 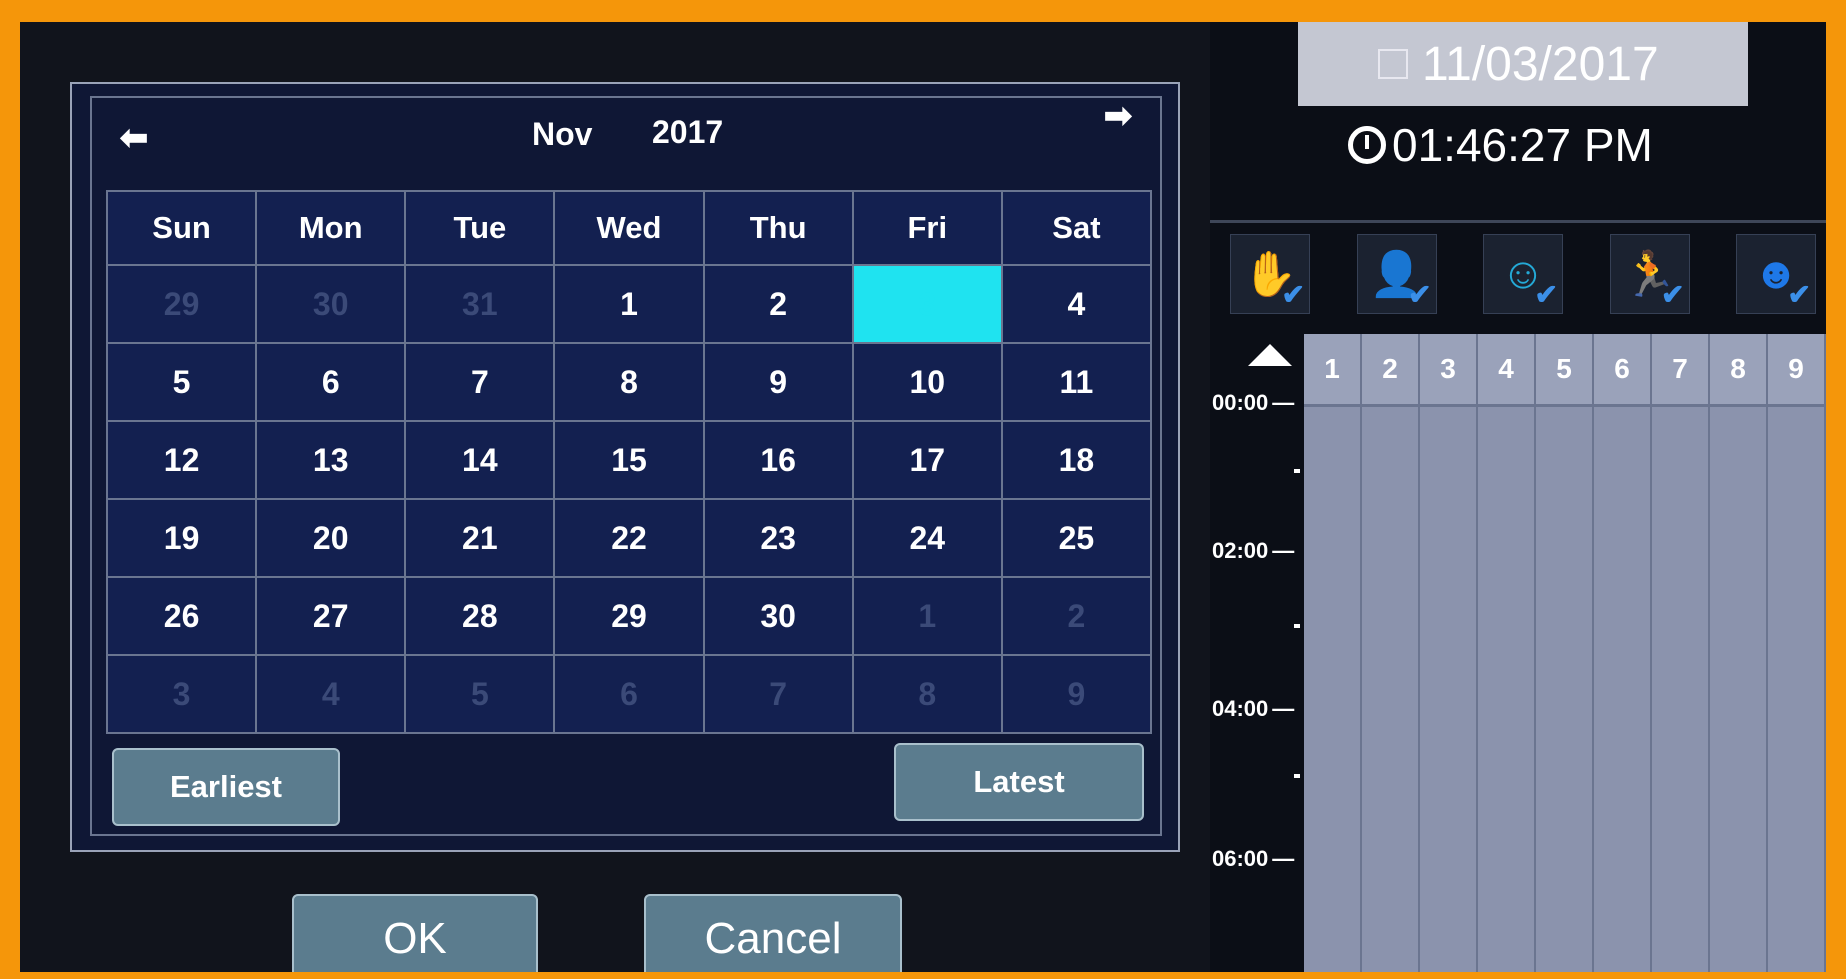 What do you see at coordinates (630, 539) in the screenshot?
I see `calendar-day: 22` at bounding box center [630, 539].